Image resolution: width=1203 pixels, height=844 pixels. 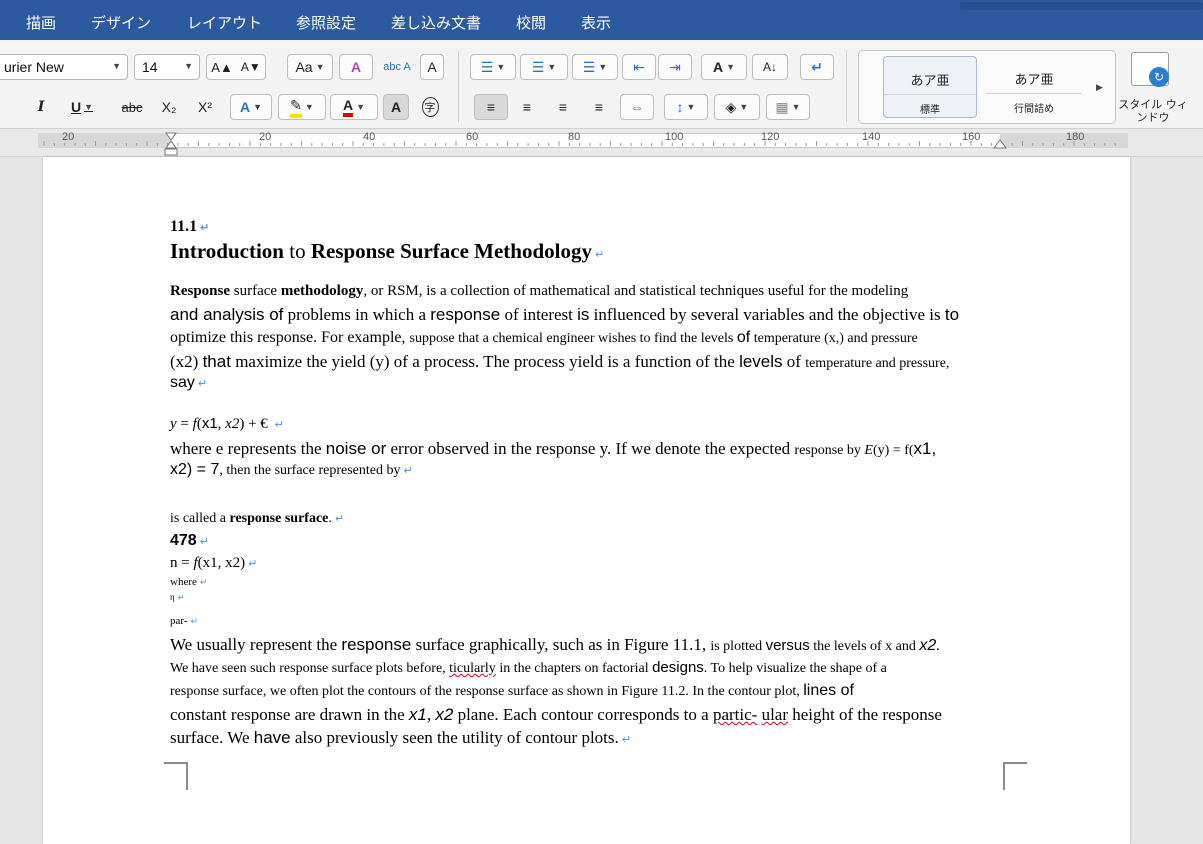 I want to click on char-border-button: A, so click(x=432, y=67).